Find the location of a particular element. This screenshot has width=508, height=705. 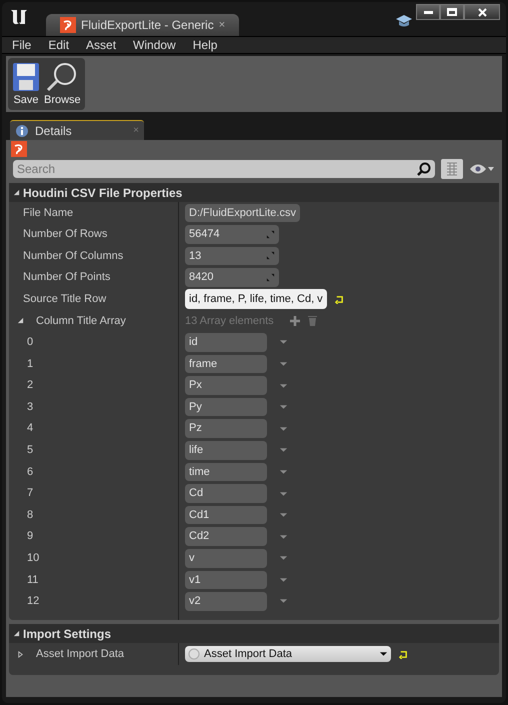

property-label: 3 is located at coordinates (30, 407).